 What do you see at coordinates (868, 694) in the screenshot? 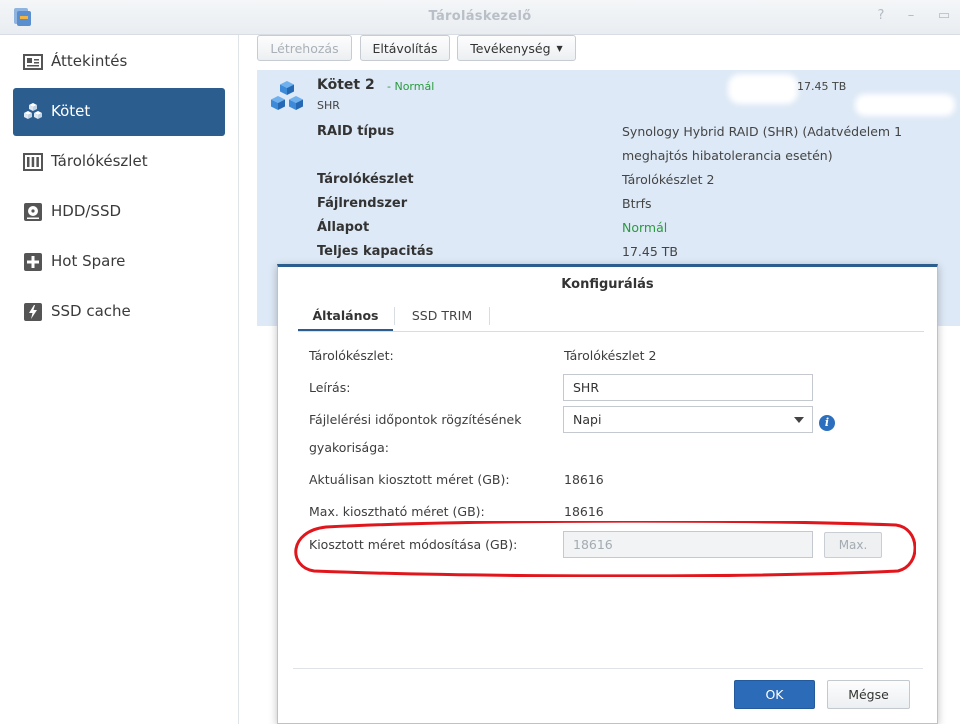
I see `cancel-button: Mégse` at bounding box center [868, 694].